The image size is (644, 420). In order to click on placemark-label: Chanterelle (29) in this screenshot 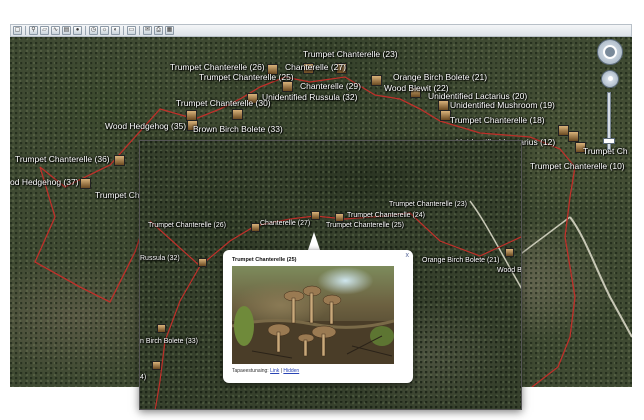, I will do `click(330, 86)`.